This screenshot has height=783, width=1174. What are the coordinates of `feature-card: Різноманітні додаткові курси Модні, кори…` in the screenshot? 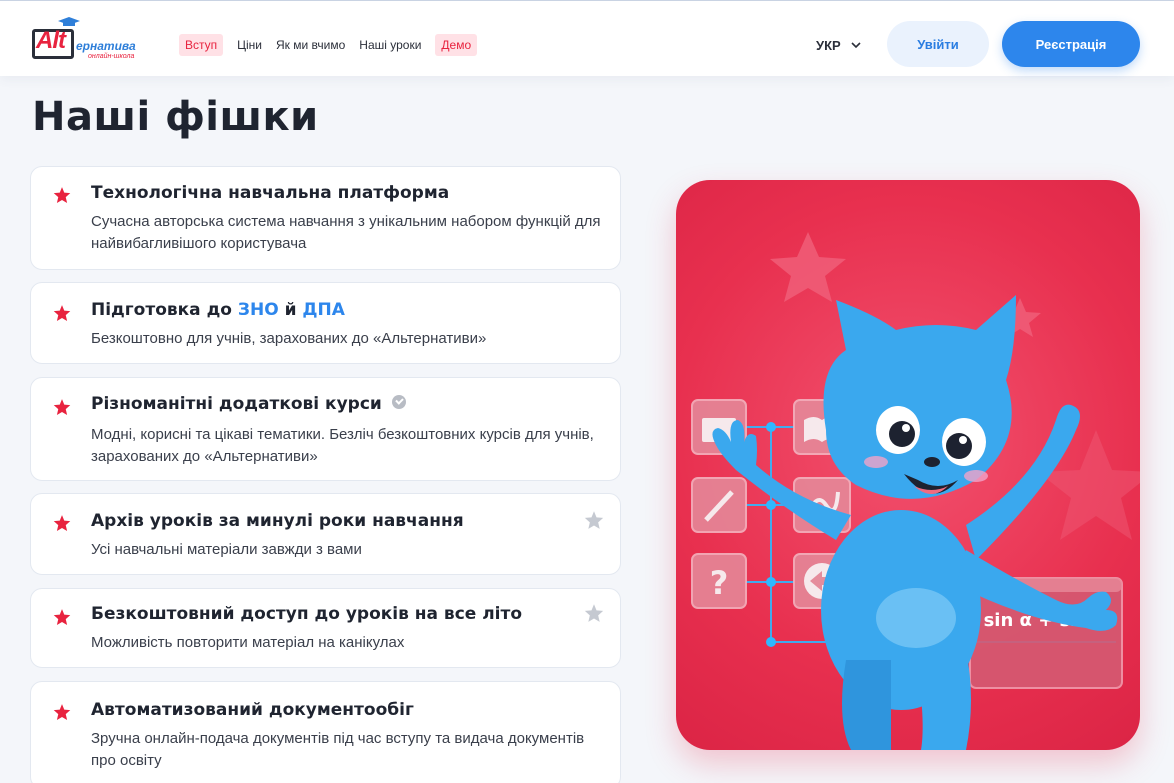 It's located at (325, 429).